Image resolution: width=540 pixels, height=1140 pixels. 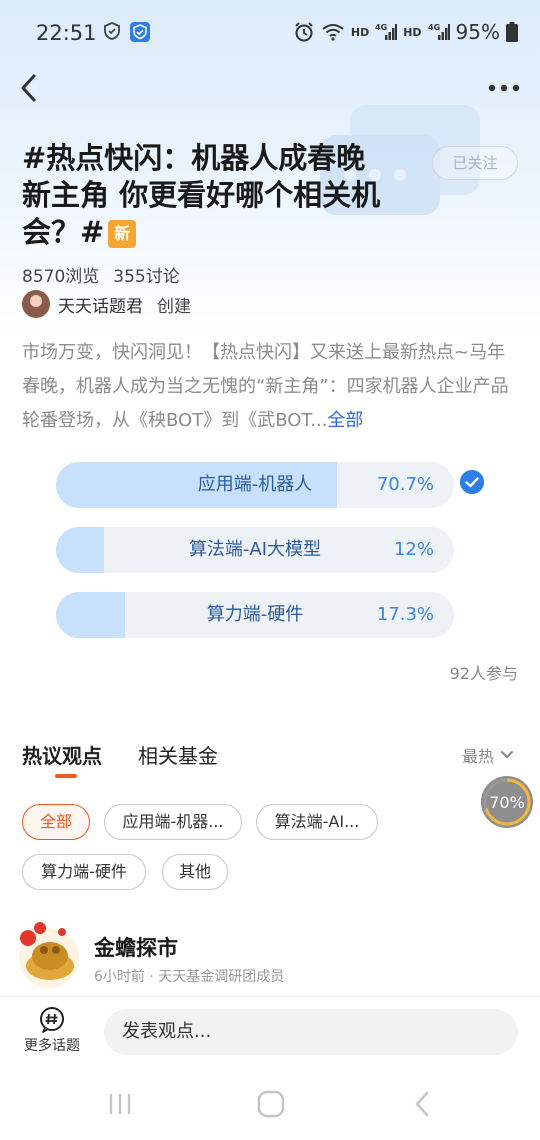 I want to click on view-count: 8570浏览, so click(x=61, y=277).